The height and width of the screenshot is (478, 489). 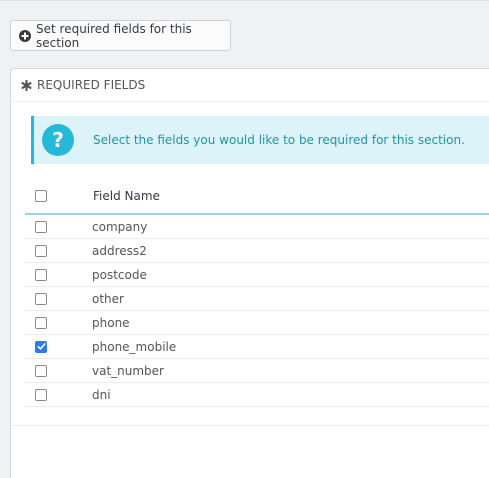 What do you see at coordinates (257, 299) in the screenshot?
I see `table-row: other` at bounding box center [257, 299].